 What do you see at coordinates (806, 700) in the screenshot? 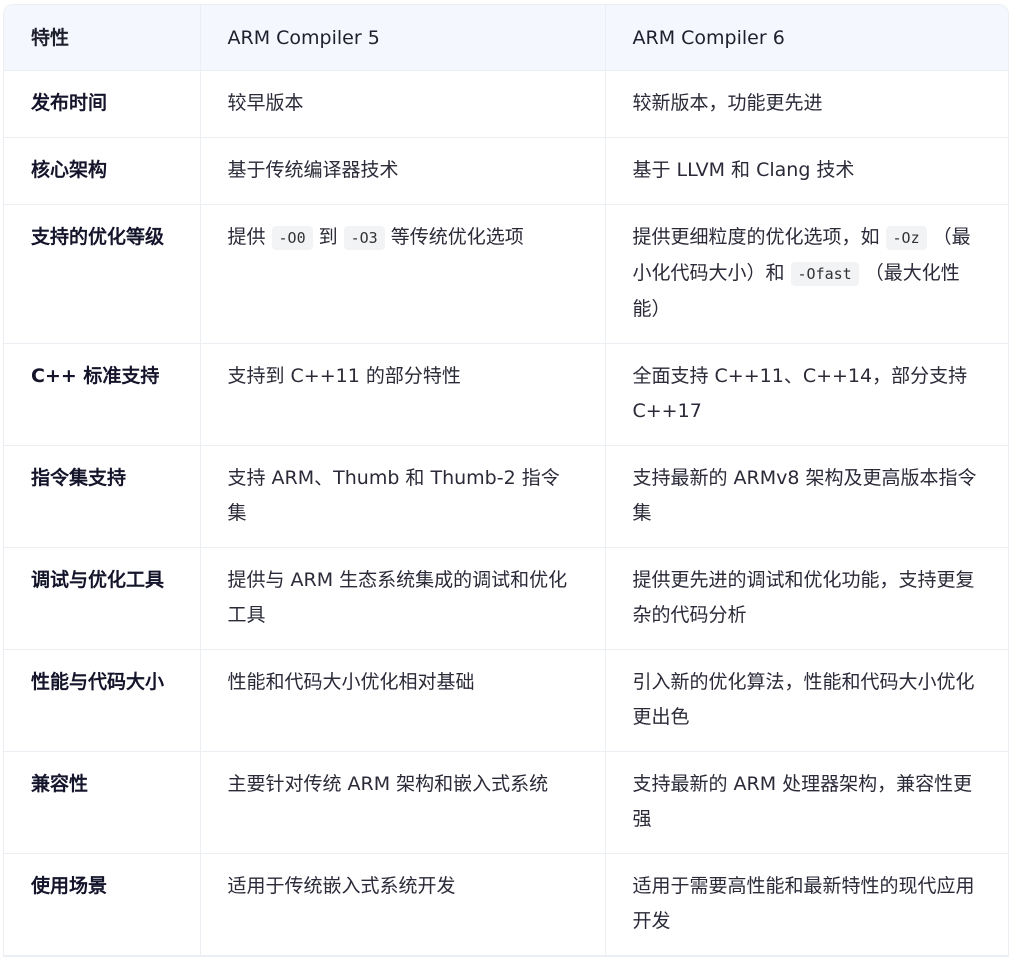
I see `ac6-cell: 引入新的优化算法，性能和代码大小优化更出色` at bounding box center [806, 700].